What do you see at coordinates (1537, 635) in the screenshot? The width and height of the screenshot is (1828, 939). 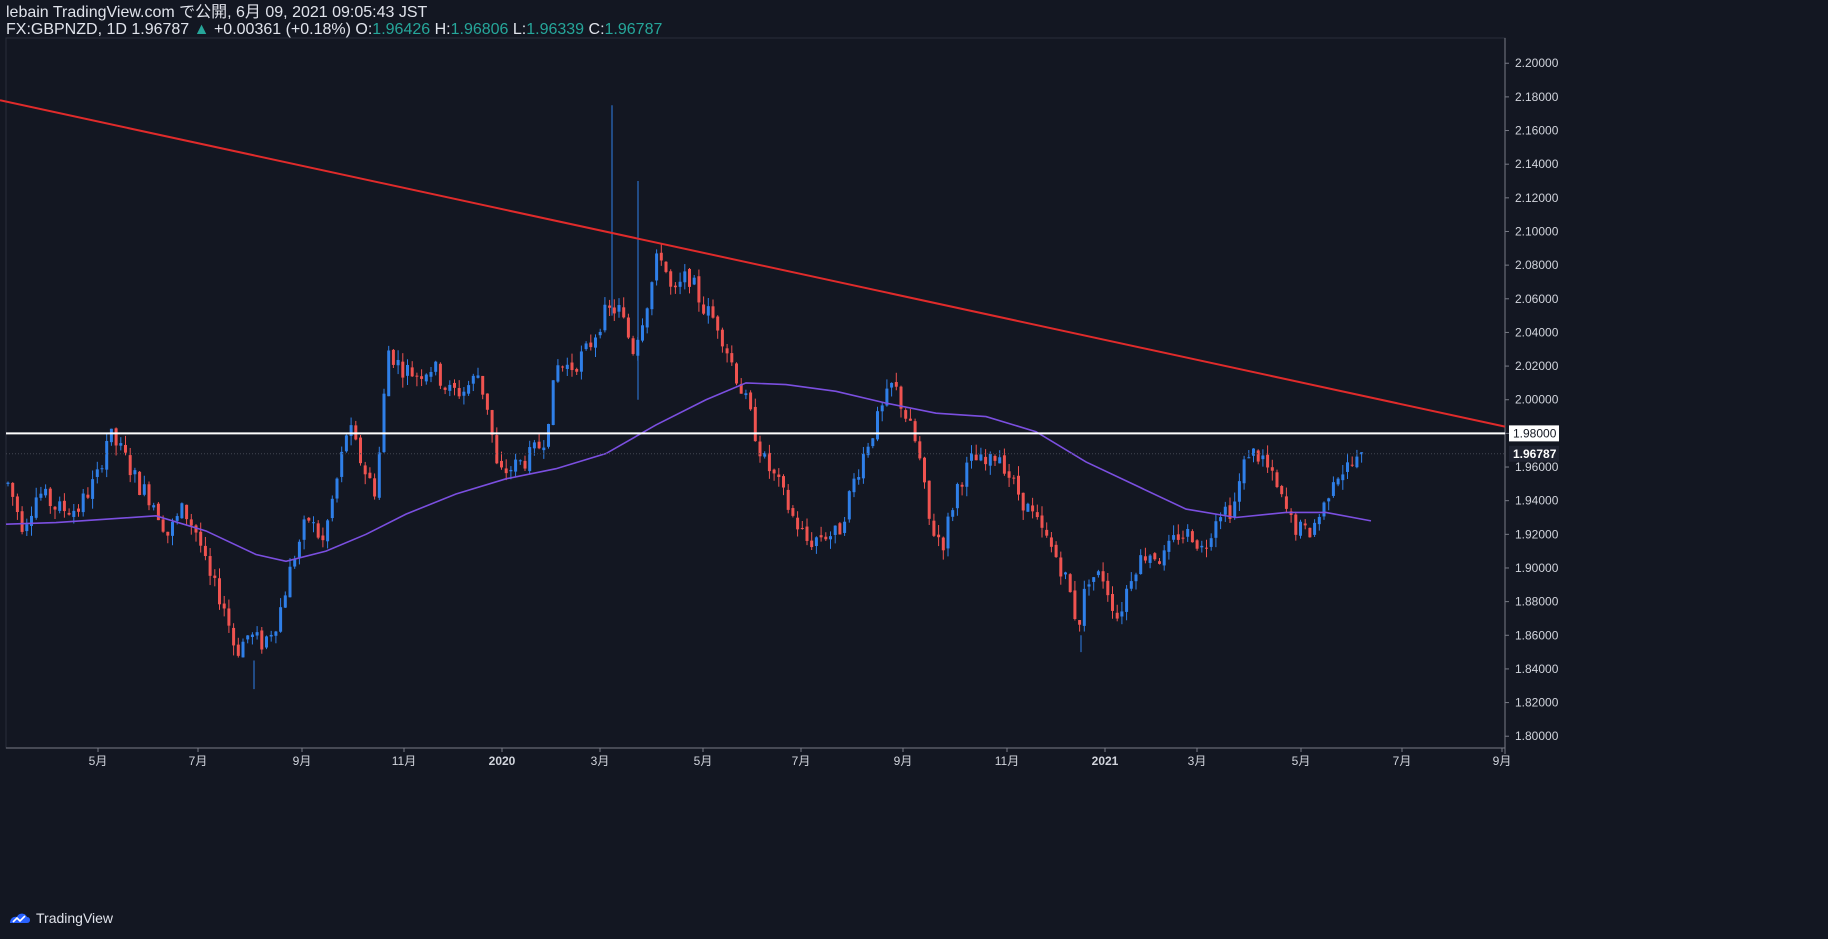 I see `price-tick-label: 1.86000` at bounding box center [1537, 635].